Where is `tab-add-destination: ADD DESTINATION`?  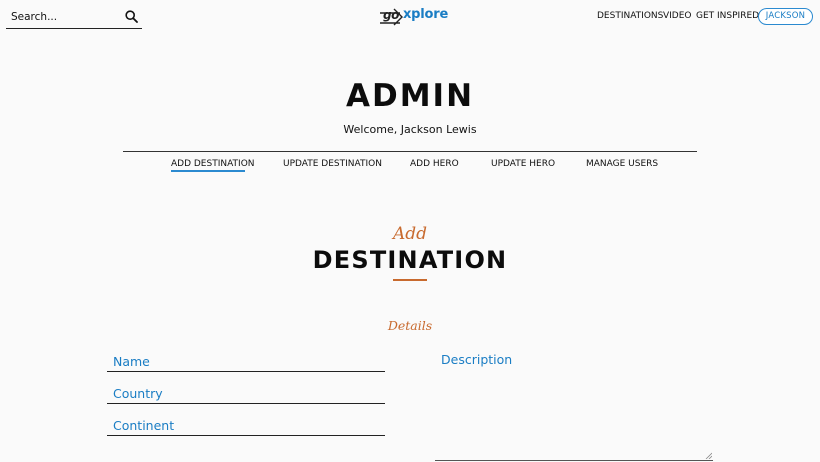 tab-add-destination: ADD DESTINATION is located at coordinates (213, 164).